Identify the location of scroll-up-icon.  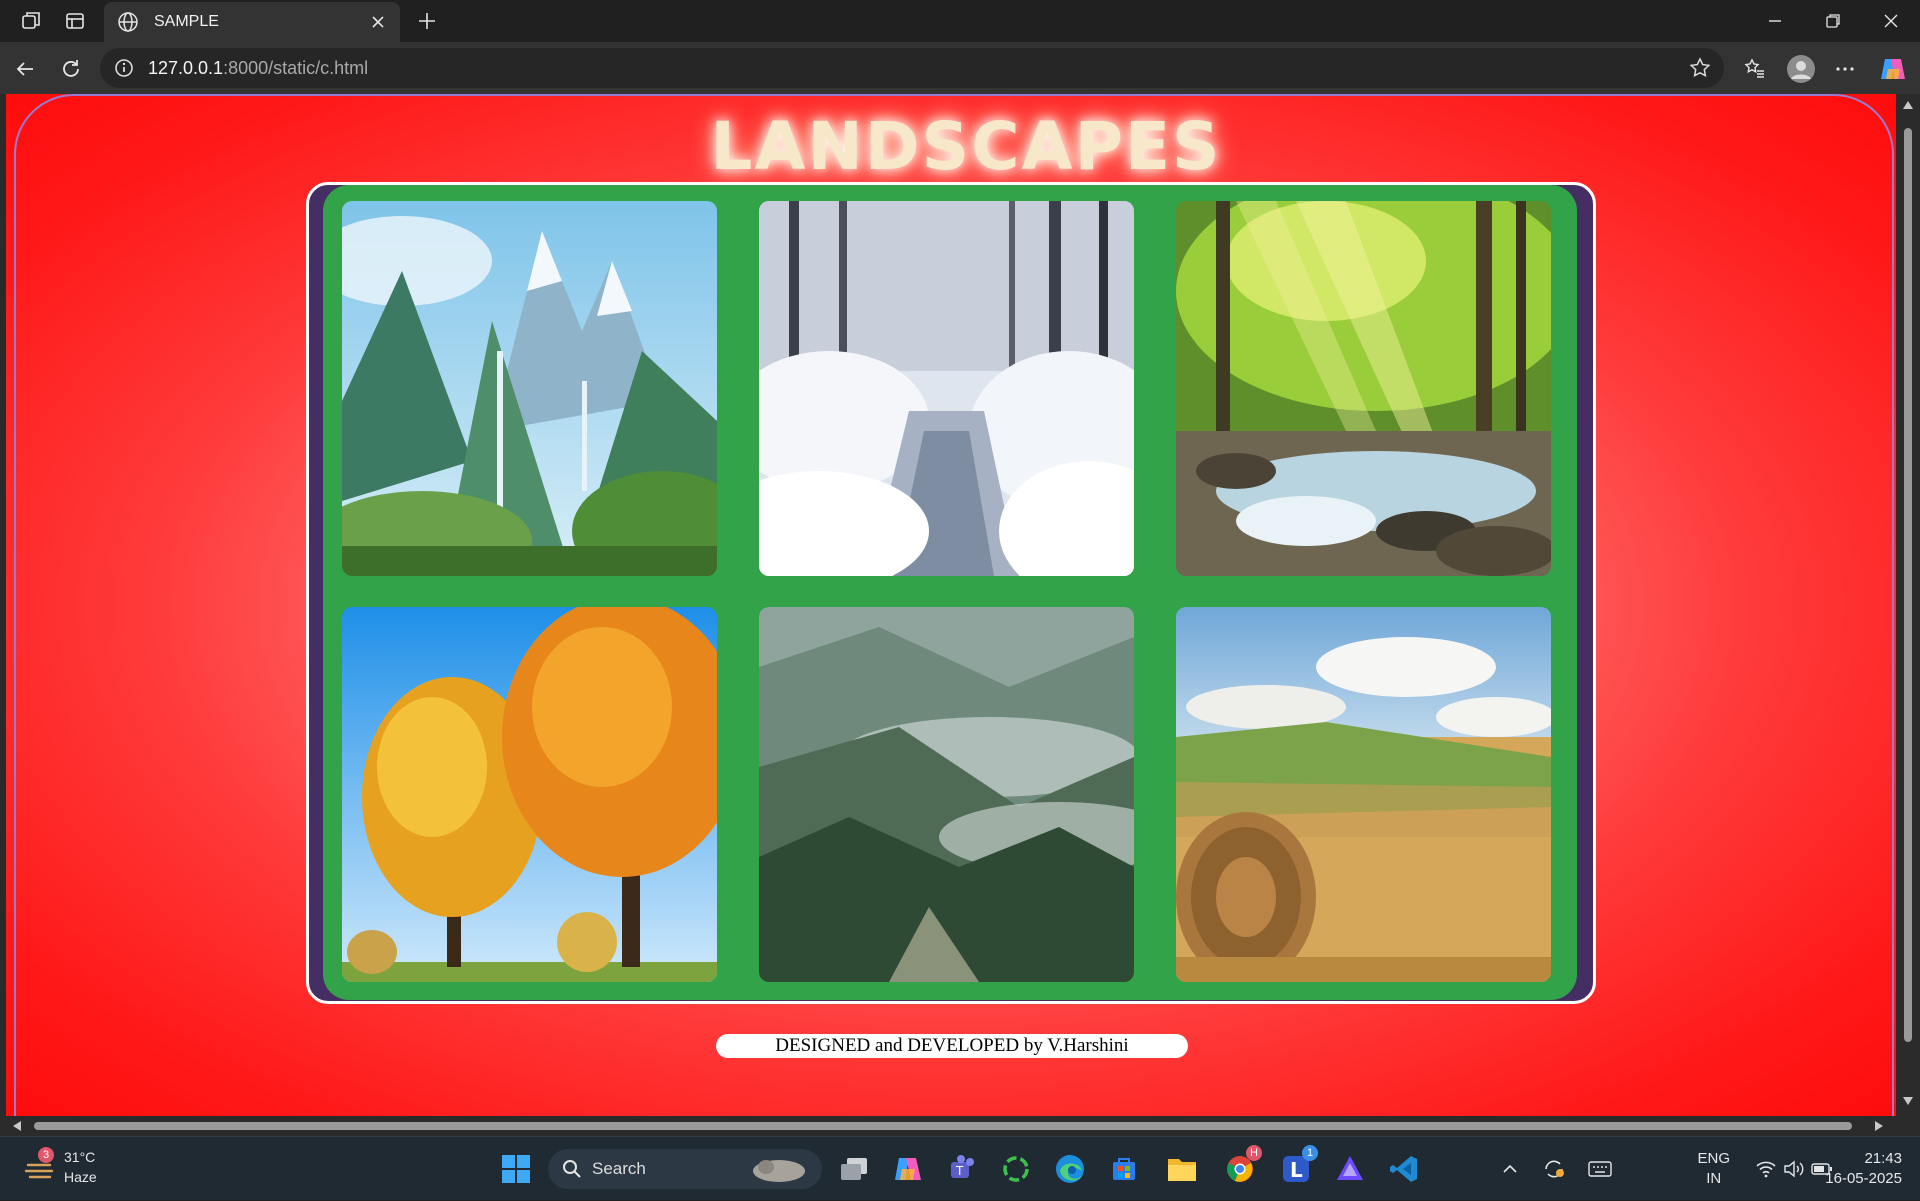
(1908, 105).